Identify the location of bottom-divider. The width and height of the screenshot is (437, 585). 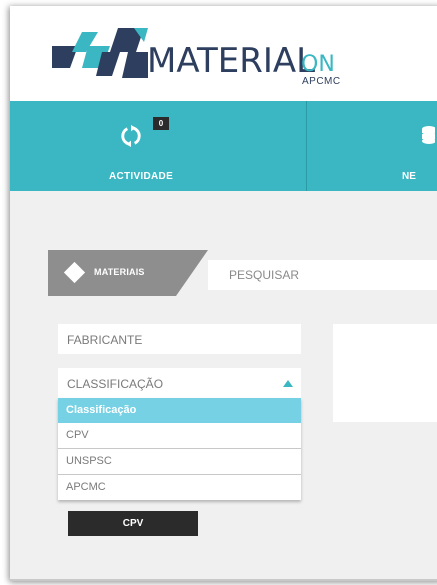
(223, 580).